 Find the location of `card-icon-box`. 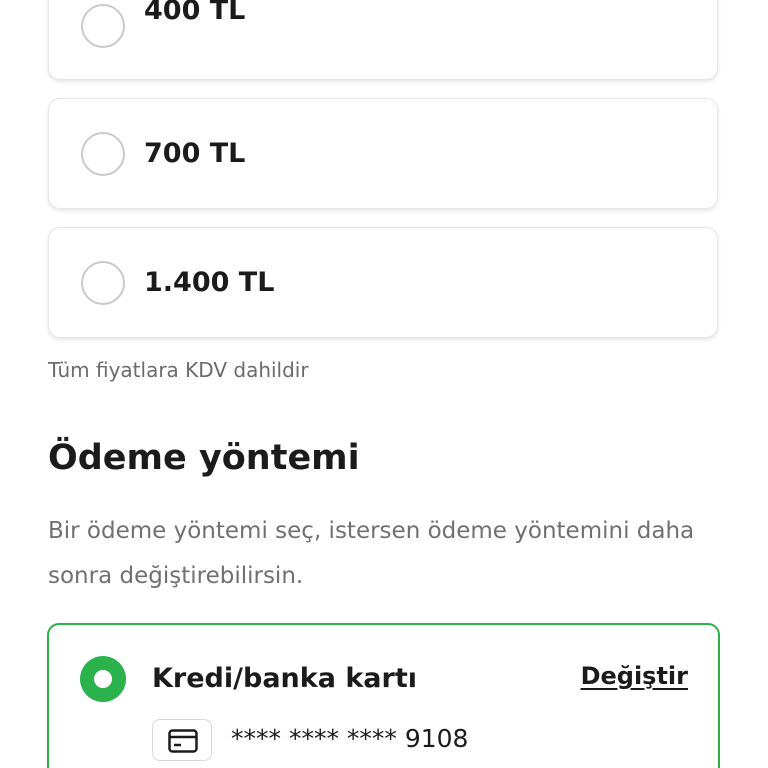

card-icon-box is located at coordinates (182, 740).